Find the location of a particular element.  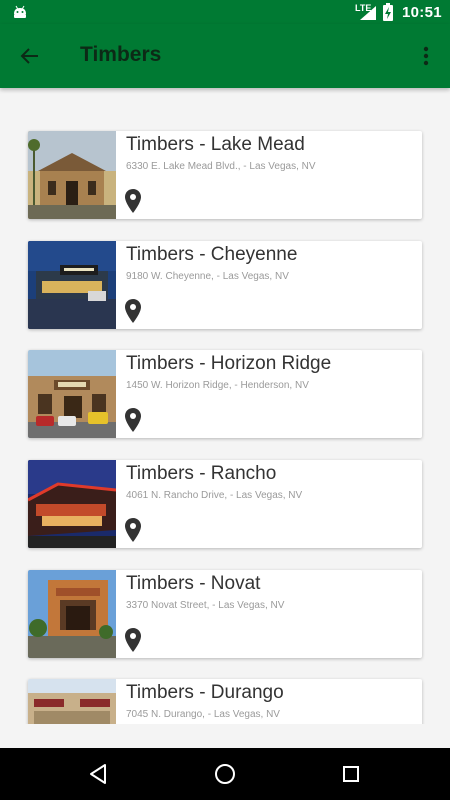

location-address: 9180 W. Cheyenne, - Las Vegas, NV is located at coordinates (207, 276).